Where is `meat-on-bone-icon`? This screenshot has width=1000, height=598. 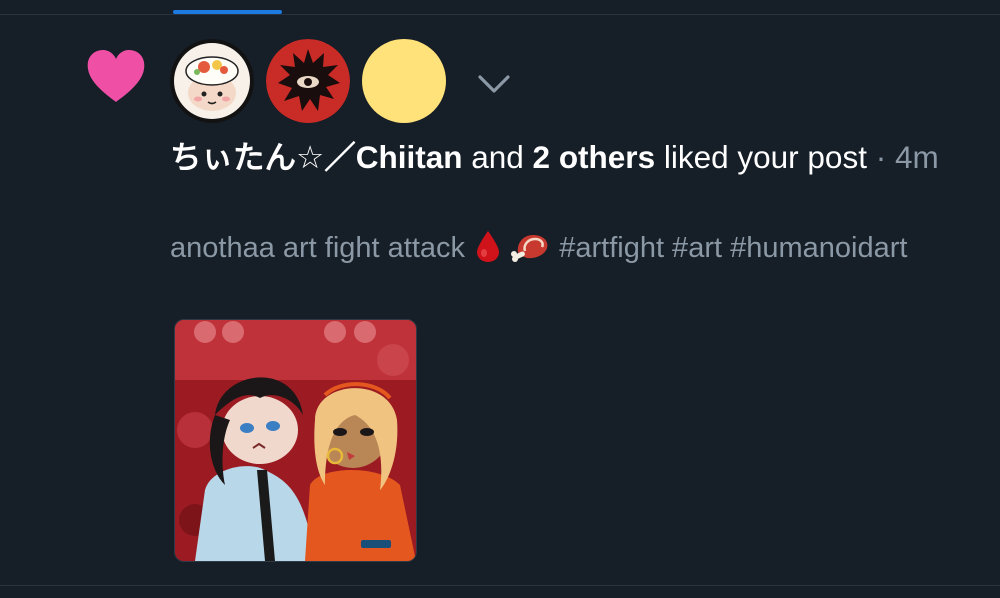 meat-on-bone-icon is located at coordinates (529, 248).